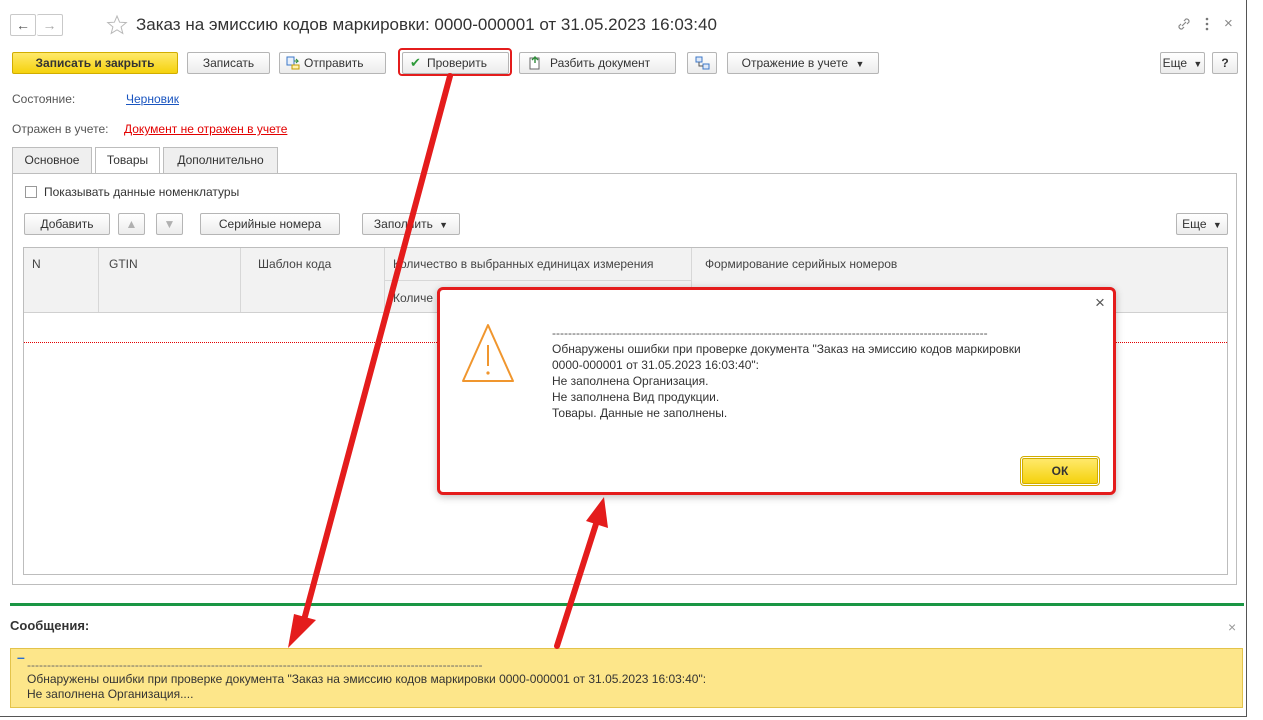 The width and height of the screenshot is (1263, 720). I want to click on annotation-arrow-to-dialog, so click(576, 585).